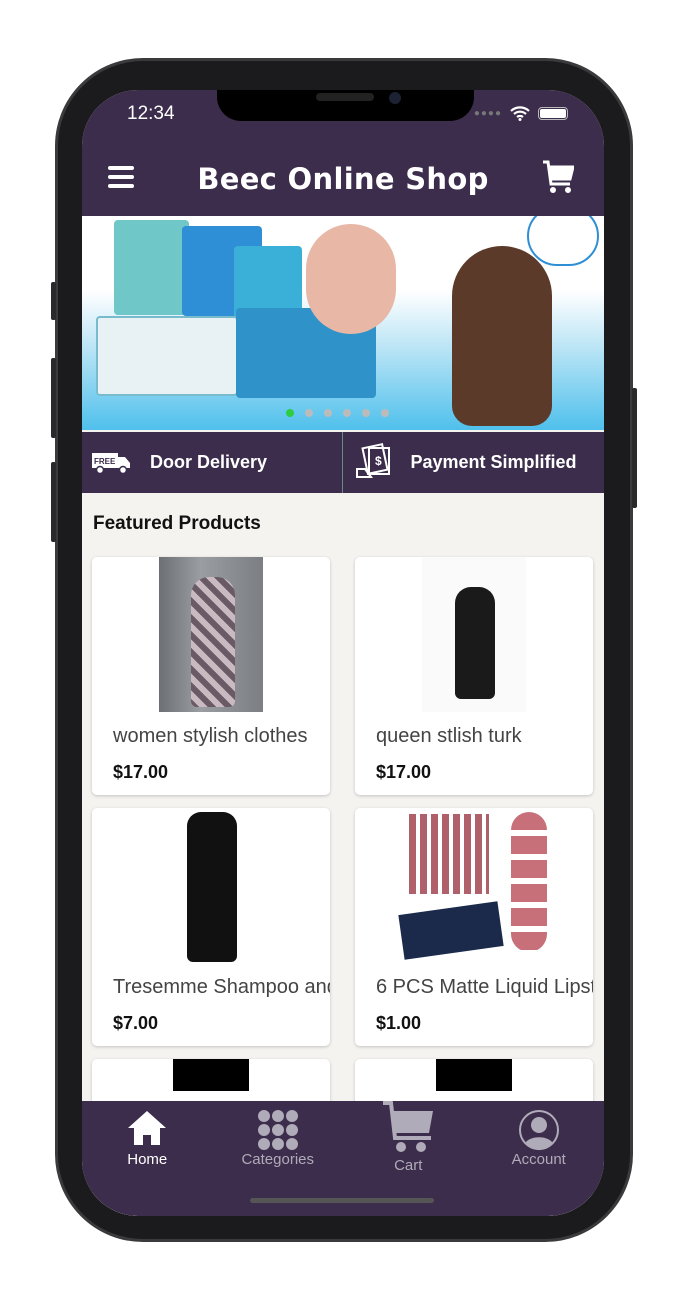 This screenshot has height=1300, width=689. What do you see at coordinates (277, 1130) in the screenshot?
I see `grid-icon` at bounding box center [277, 1130].